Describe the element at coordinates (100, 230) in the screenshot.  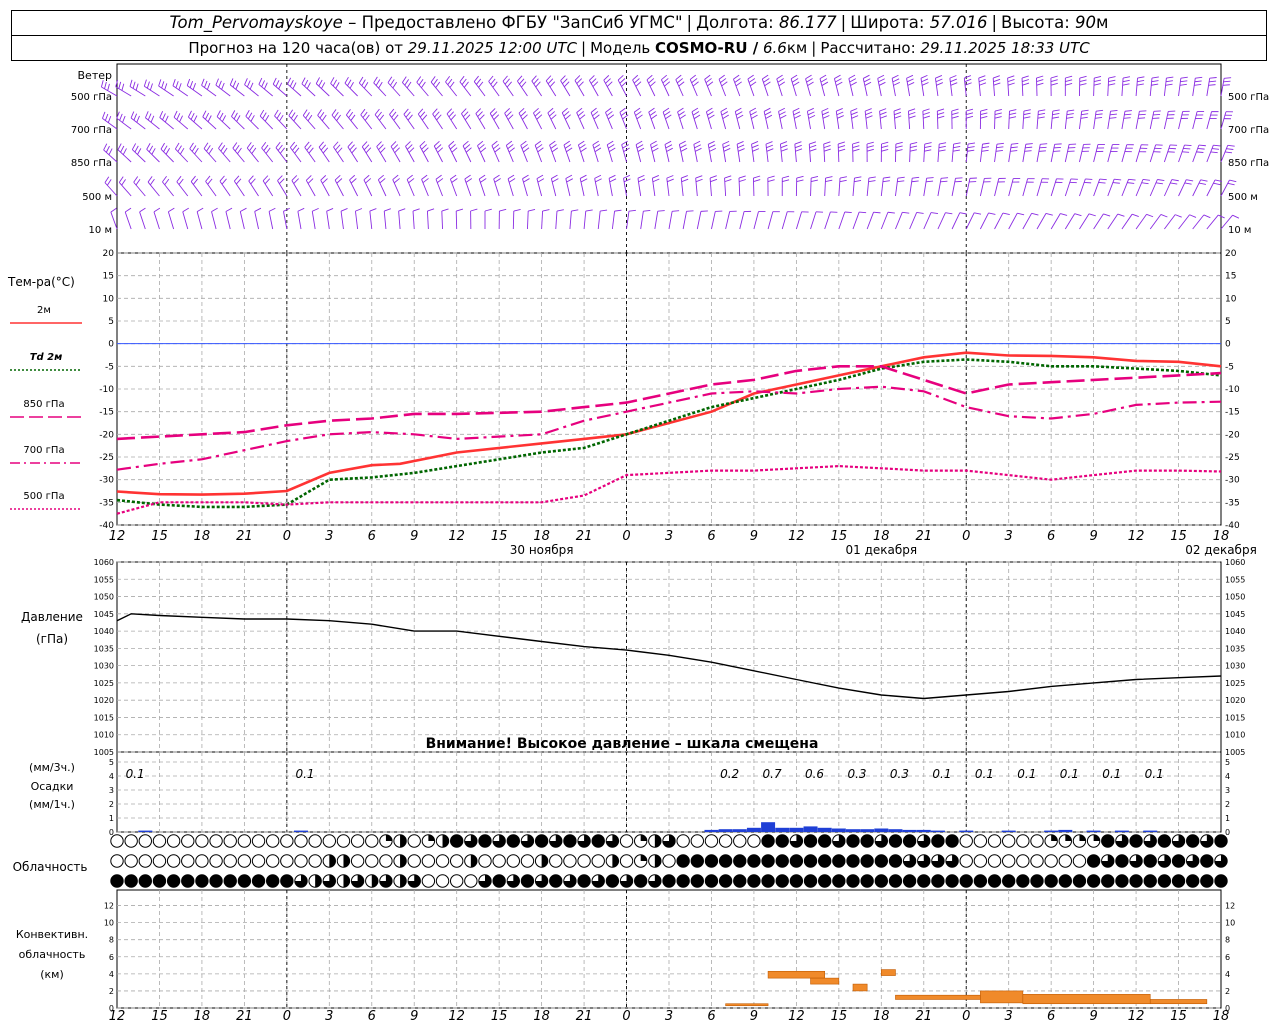
I see `wind-level-label: 10 м` at that location.